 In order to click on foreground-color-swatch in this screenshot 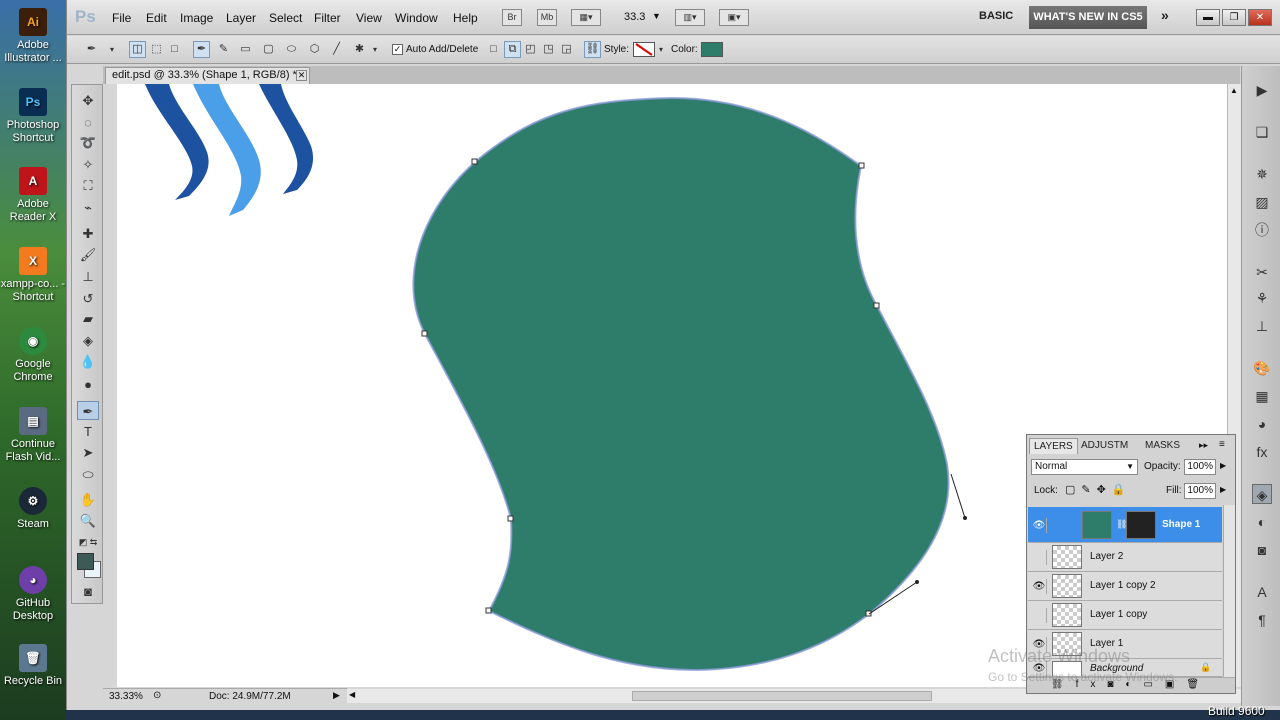, I will do `click(85, 561)`.